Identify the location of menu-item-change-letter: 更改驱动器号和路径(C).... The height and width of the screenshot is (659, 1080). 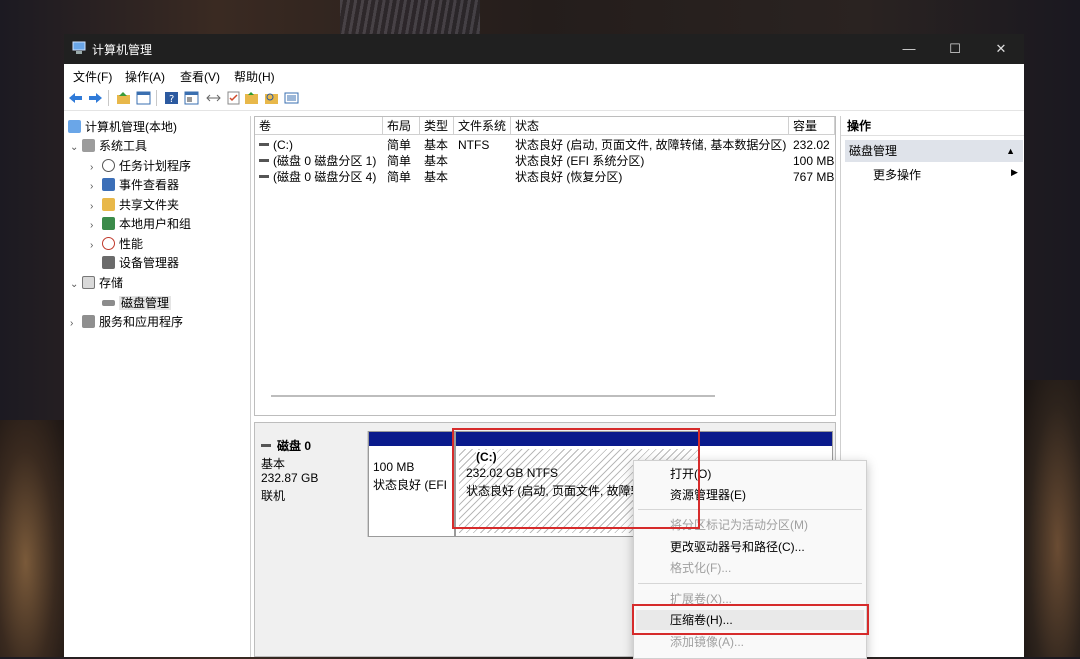
(737, 547).